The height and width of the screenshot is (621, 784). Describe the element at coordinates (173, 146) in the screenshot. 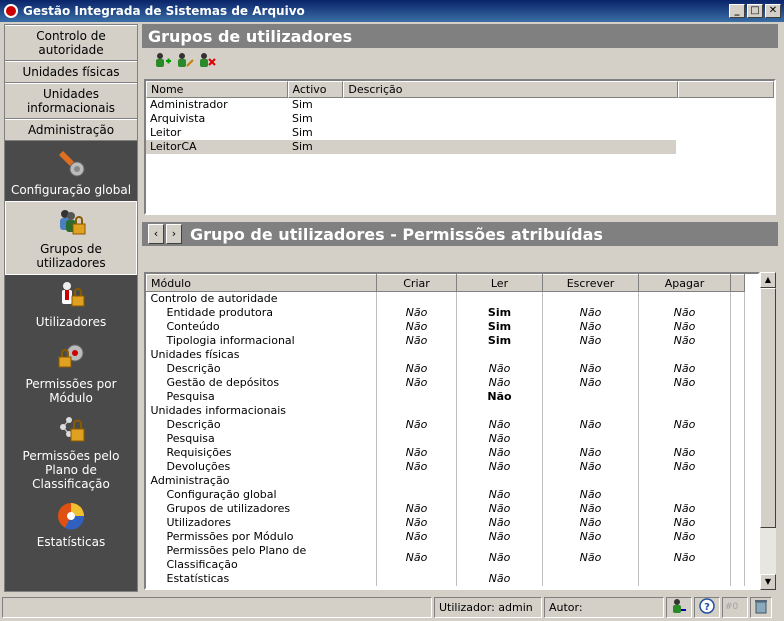

I see `cell-nome: LeitorCA` at that location.